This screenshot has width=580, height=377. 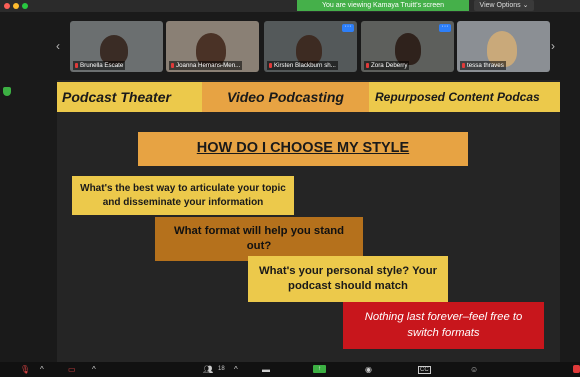 I want to click on participant-name: tessa thraves, so click(x=485, y=65).